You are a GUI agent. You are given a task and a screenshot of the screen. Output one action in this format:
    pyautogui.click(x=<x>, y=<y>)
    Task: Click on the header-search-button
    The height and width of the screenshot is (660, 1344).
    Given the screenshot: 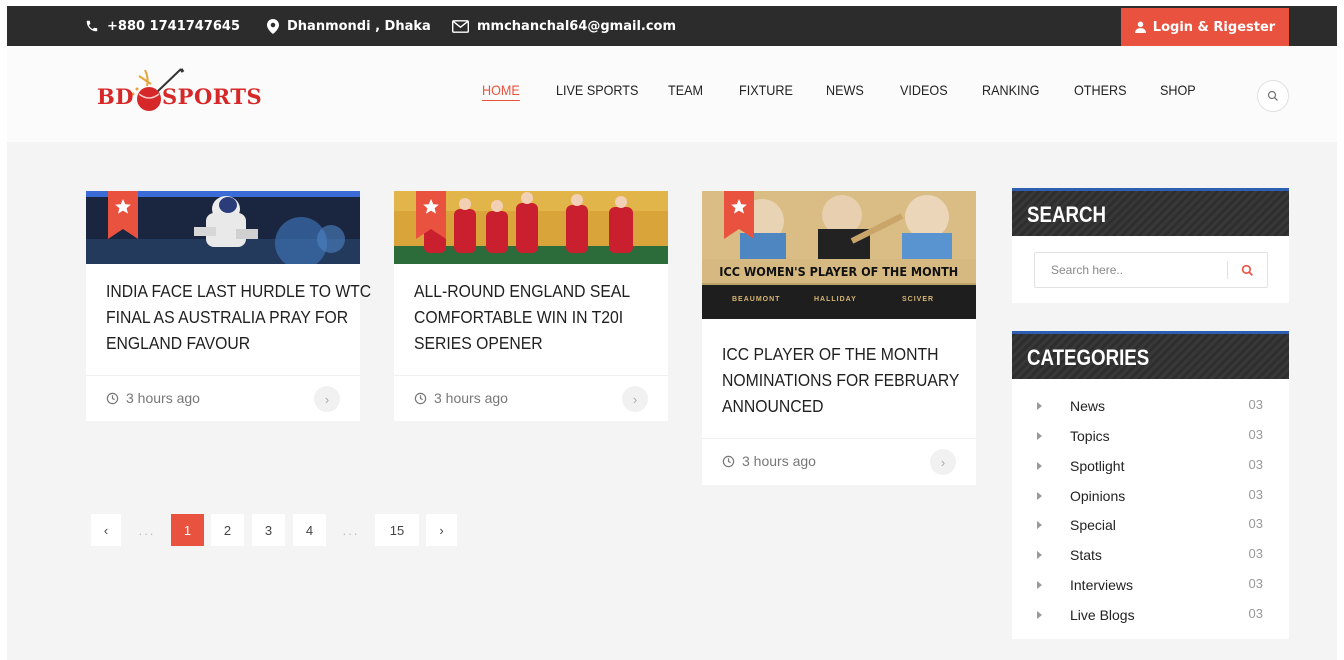 What is the action you would take?
    pyautogui.click(x=1273, y=96)
    